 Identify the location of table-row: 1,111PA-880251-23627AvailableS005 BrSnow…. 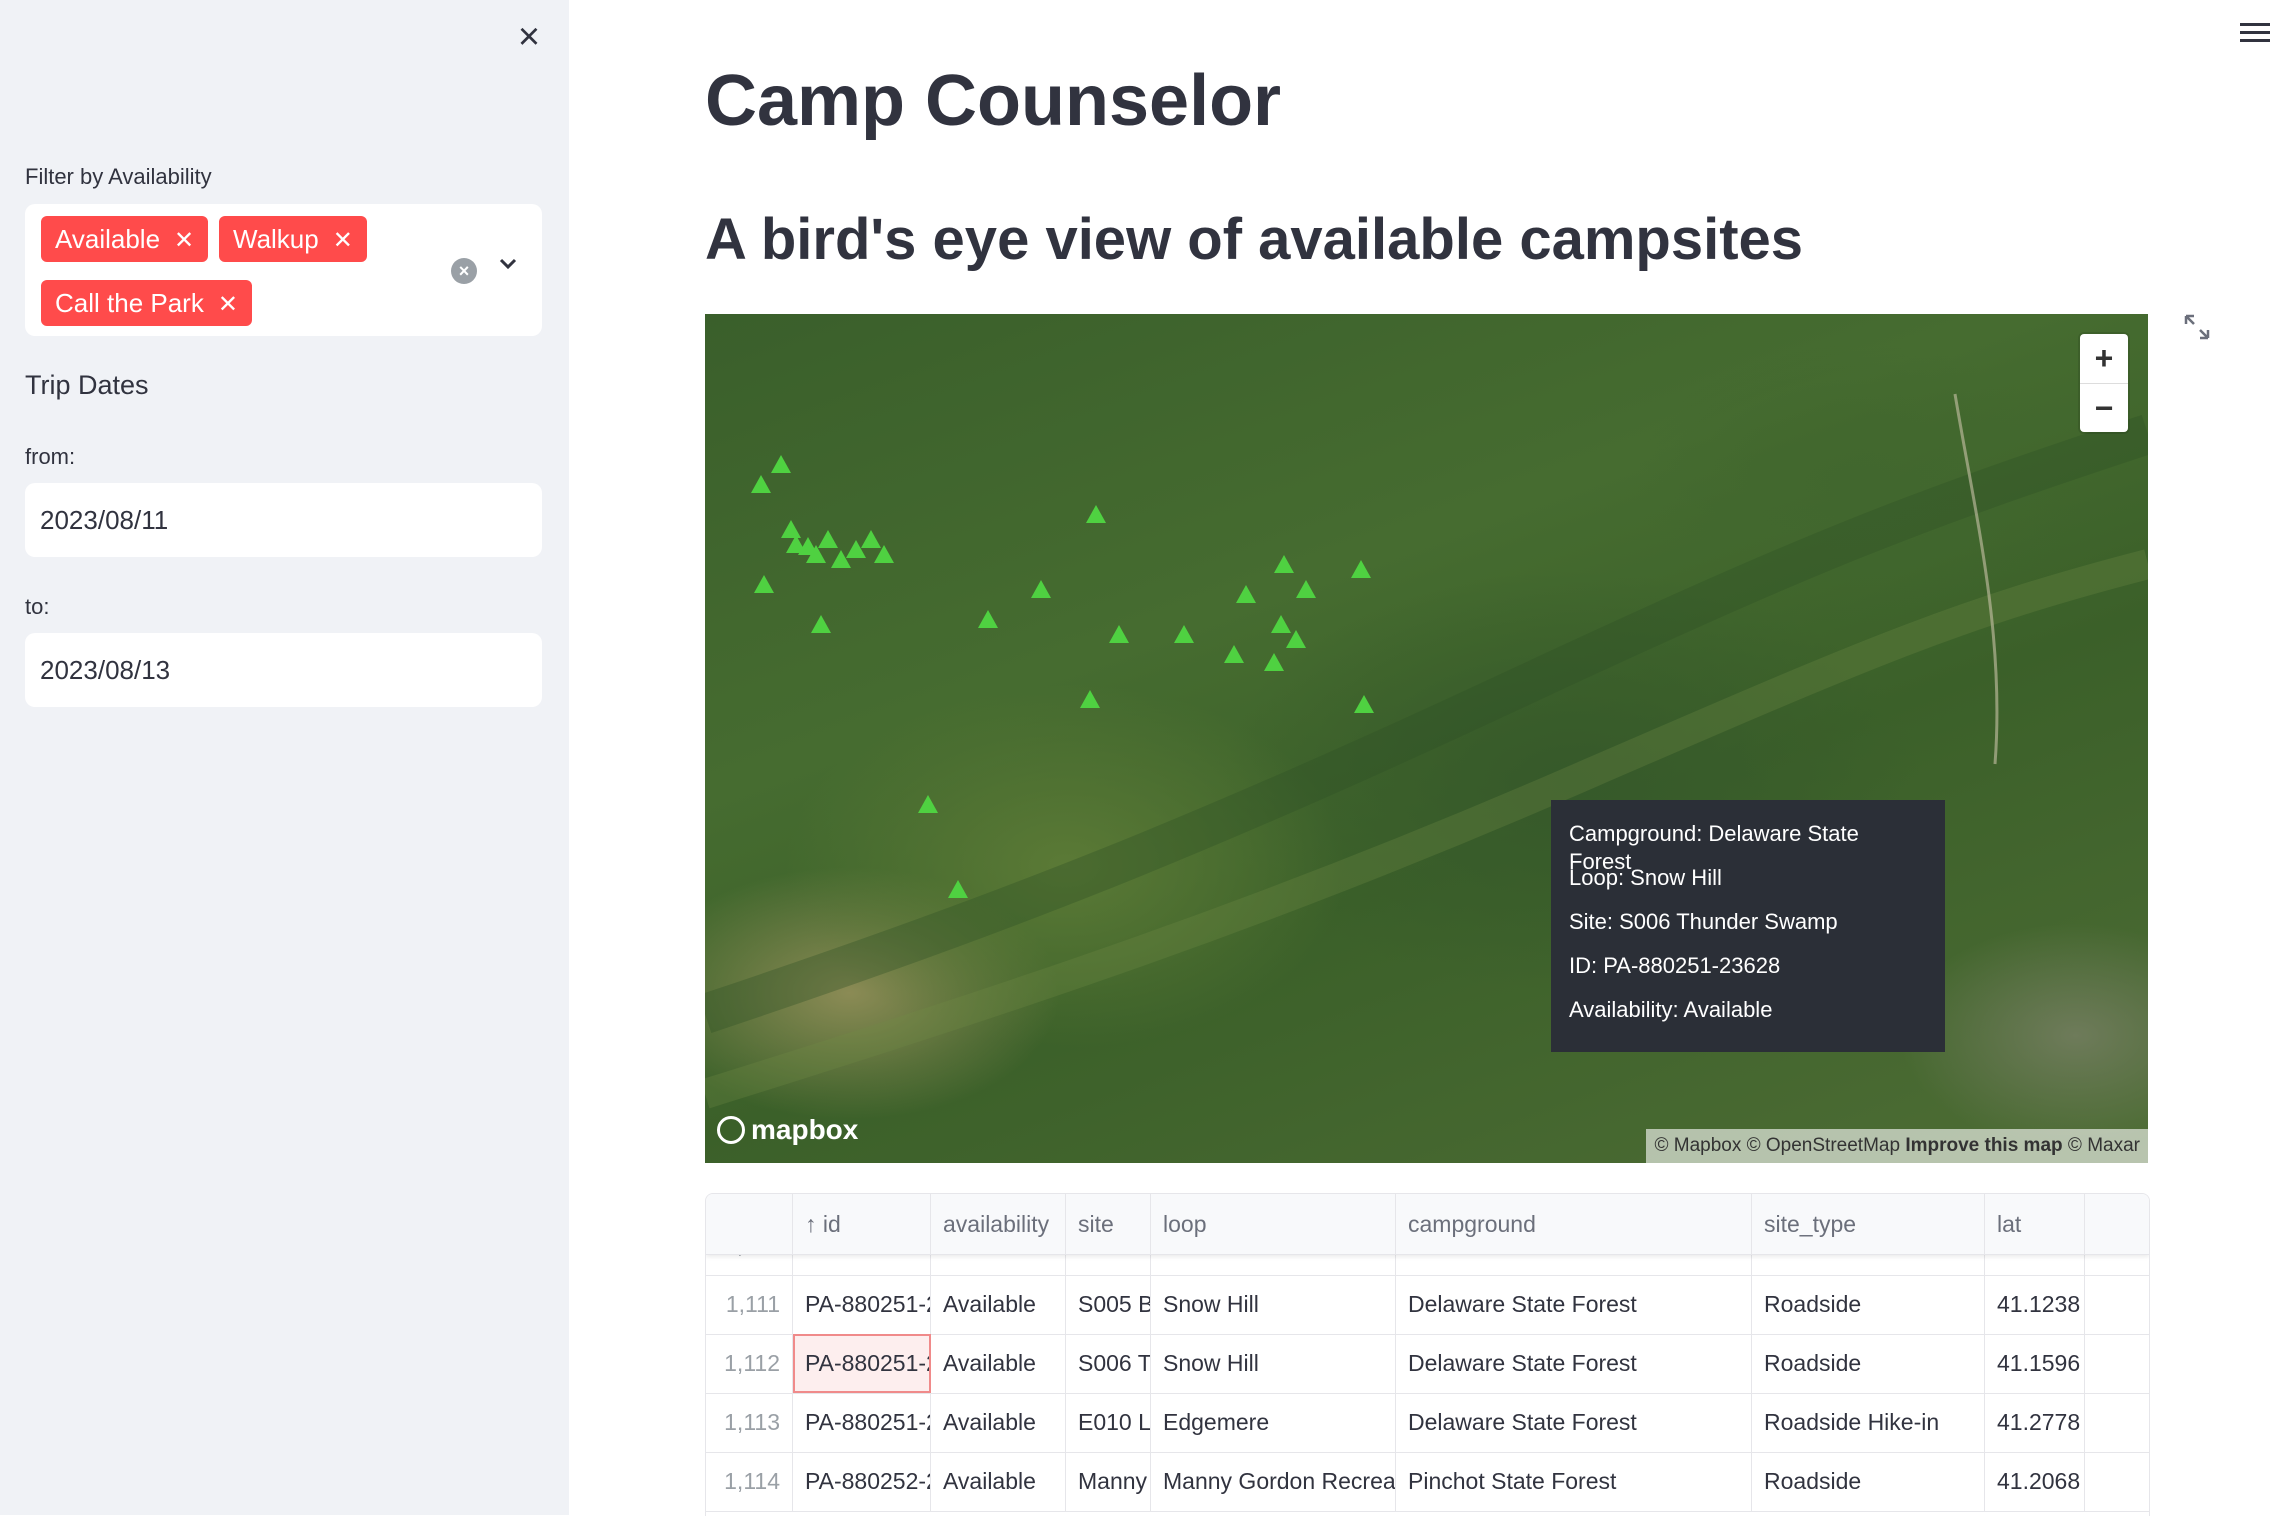
(1427, 1305).